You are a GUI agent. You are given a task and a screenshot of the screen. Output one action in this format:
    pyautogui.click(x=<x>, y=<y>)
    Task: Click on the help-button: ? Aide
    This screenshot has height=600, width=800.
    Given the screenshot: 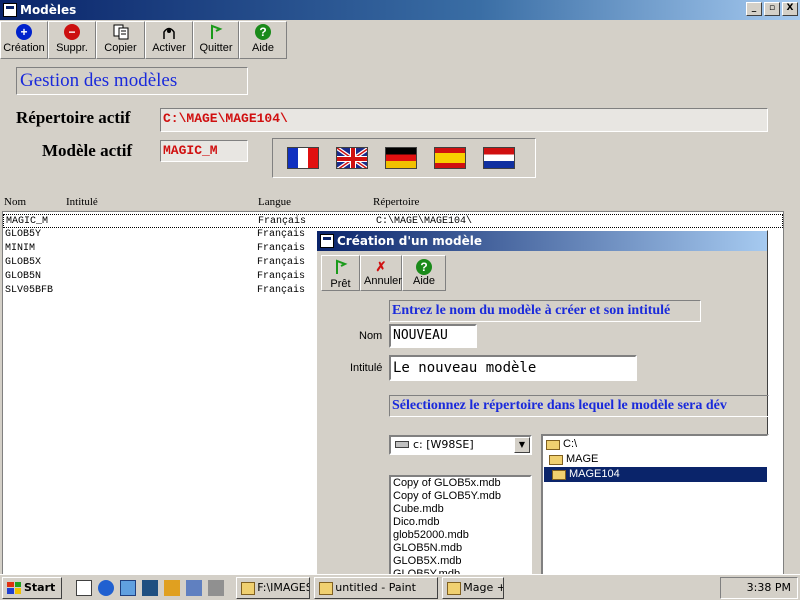 What is the action you would take?
    pyautogui.click(x=263, y=40)
    